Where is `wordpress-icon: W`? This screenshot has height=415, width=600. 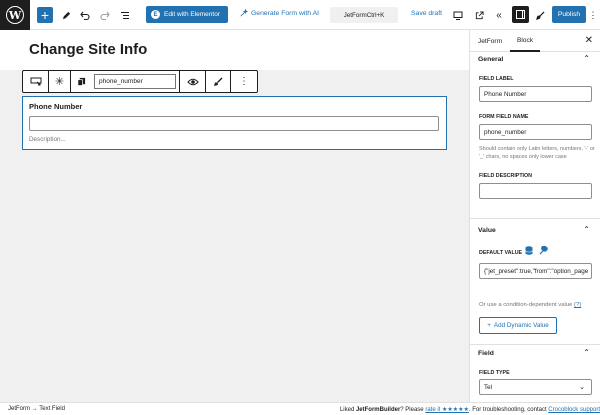 wordpress-icon: W is located at coordinates (15, 15).